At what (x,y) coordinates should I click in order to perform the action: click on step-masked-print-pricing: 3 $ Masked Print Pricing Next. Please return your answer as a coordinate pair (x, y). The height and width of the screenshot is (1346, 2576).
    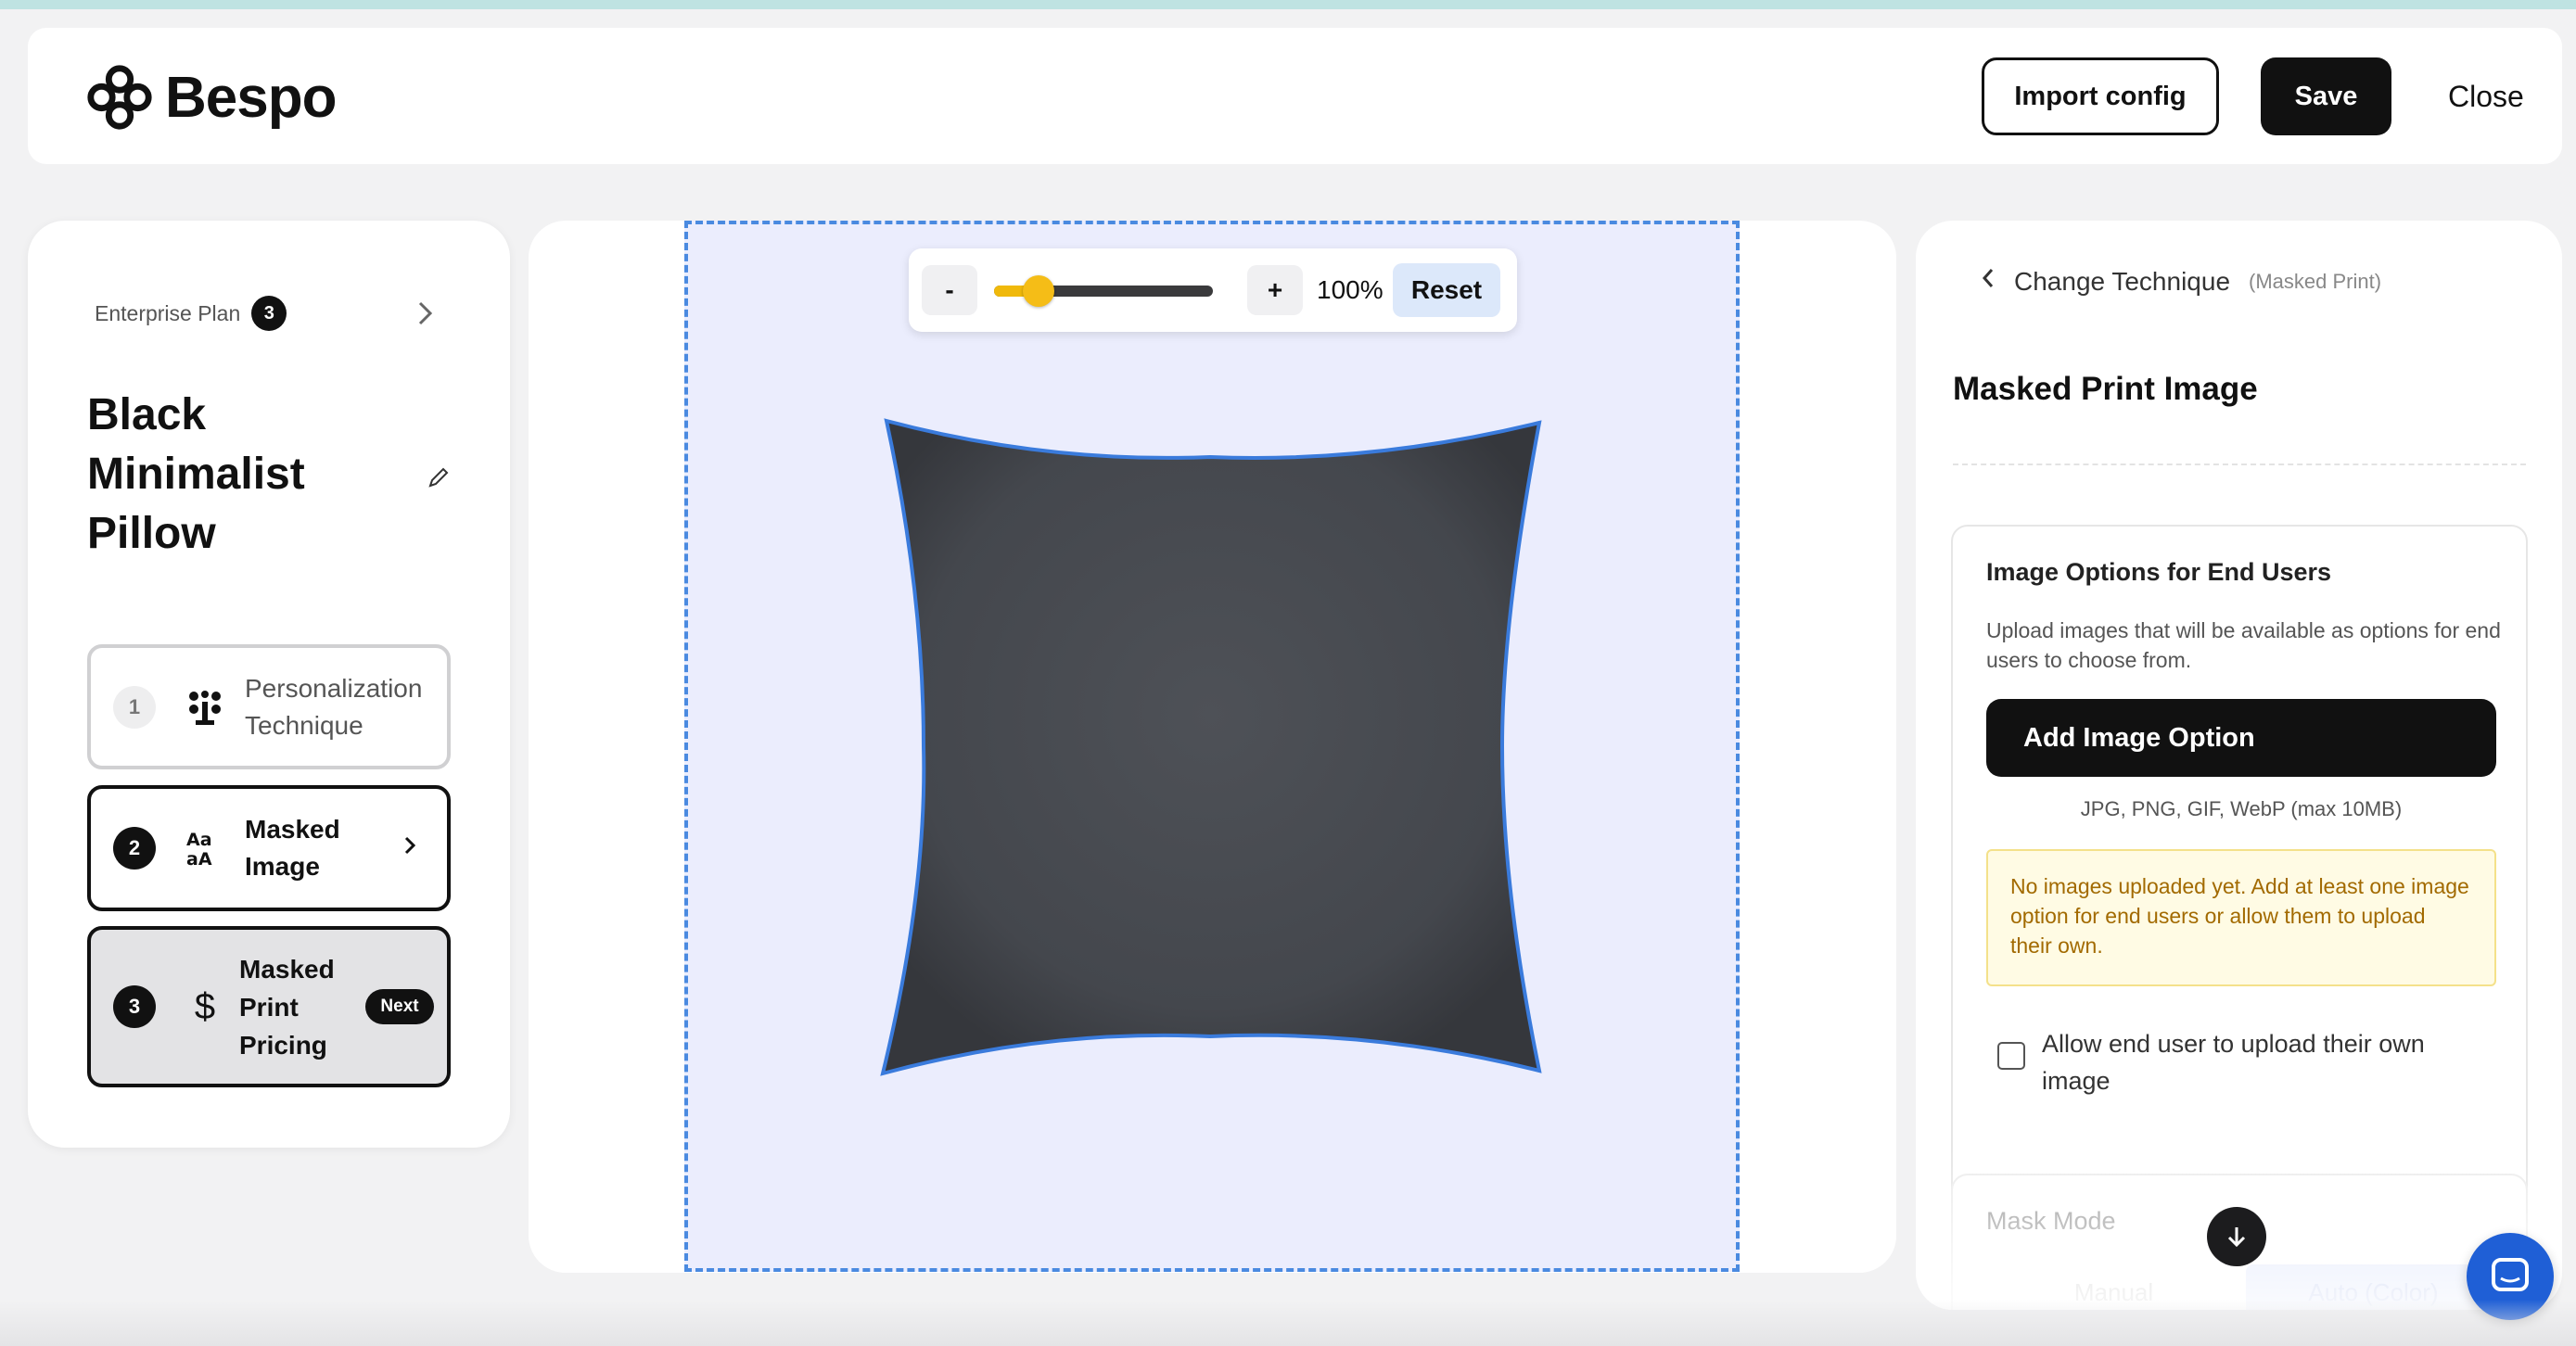
    Looking at the image, I should click on (269, 1006).